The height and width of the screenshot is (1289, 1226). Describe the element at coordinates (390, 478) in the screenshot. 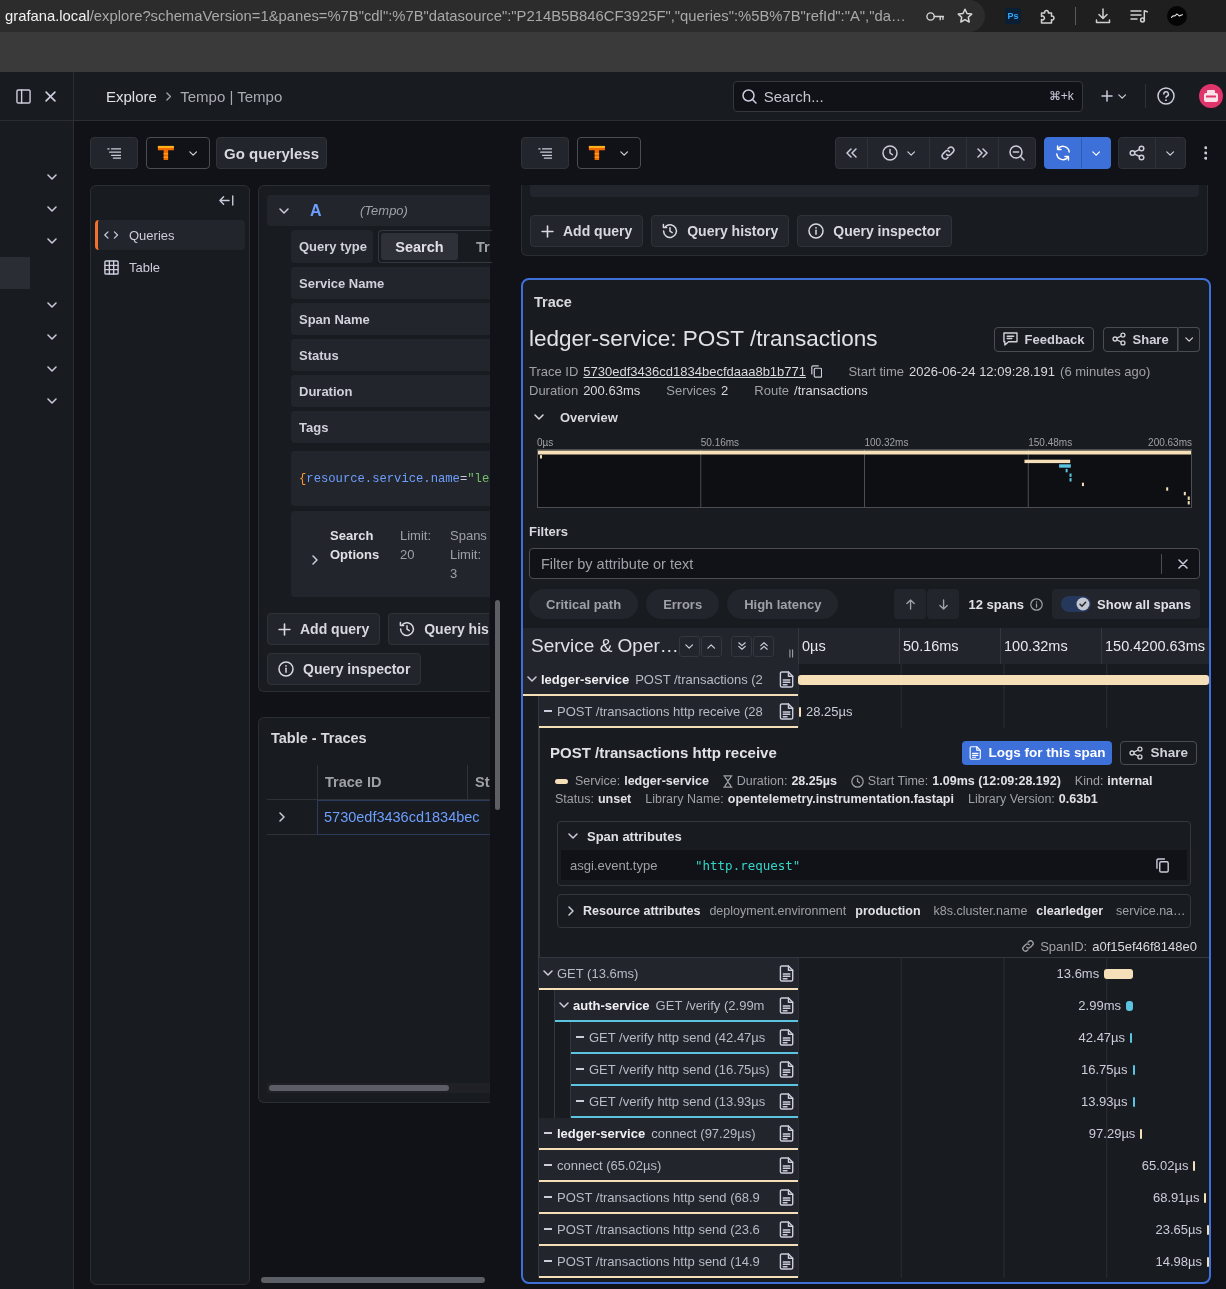

I see `traceql-editor: {resource.service.name="le` at that location.